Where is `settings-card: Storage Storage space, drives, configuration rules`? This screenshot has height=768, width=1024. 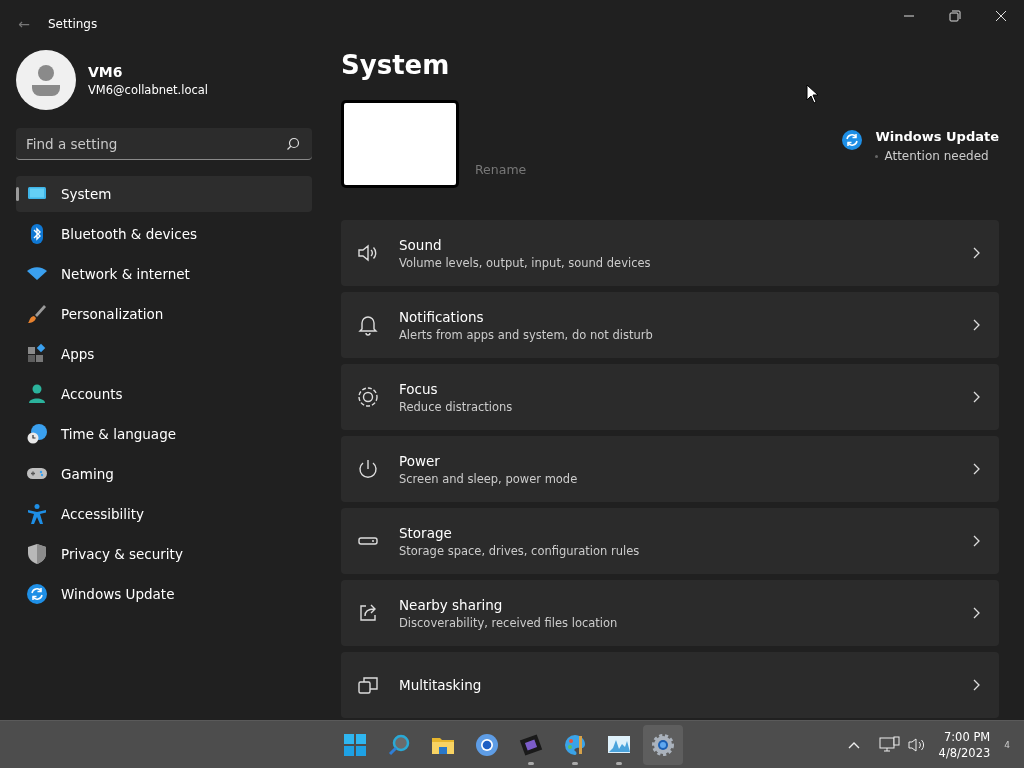
settings-card: Storage Storage space, drives, configuration rules is located at coordinates (670, 541).